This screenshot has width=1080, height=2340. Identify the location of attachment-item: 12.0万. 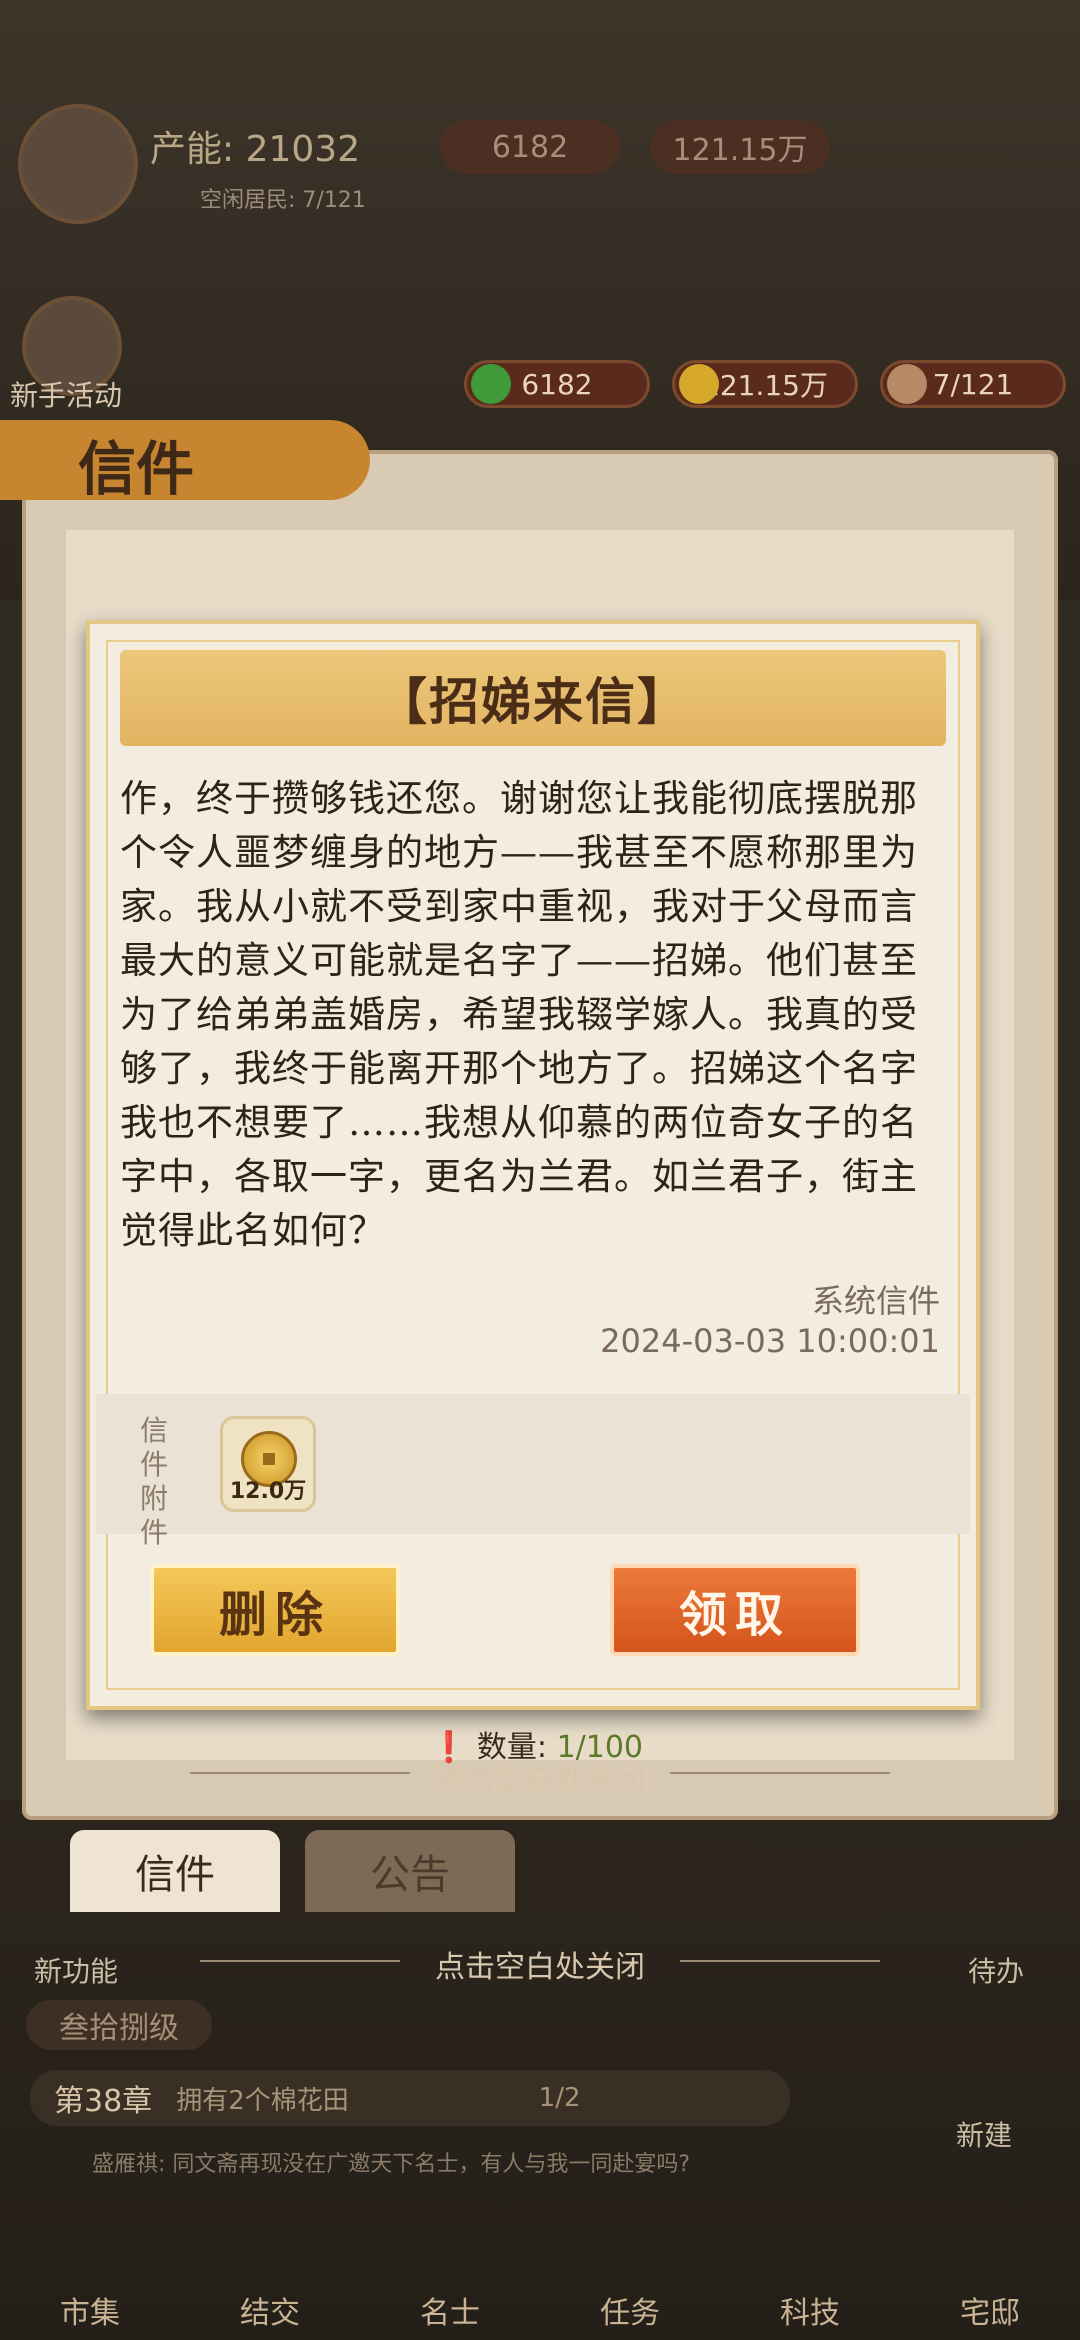
(268, 1464).